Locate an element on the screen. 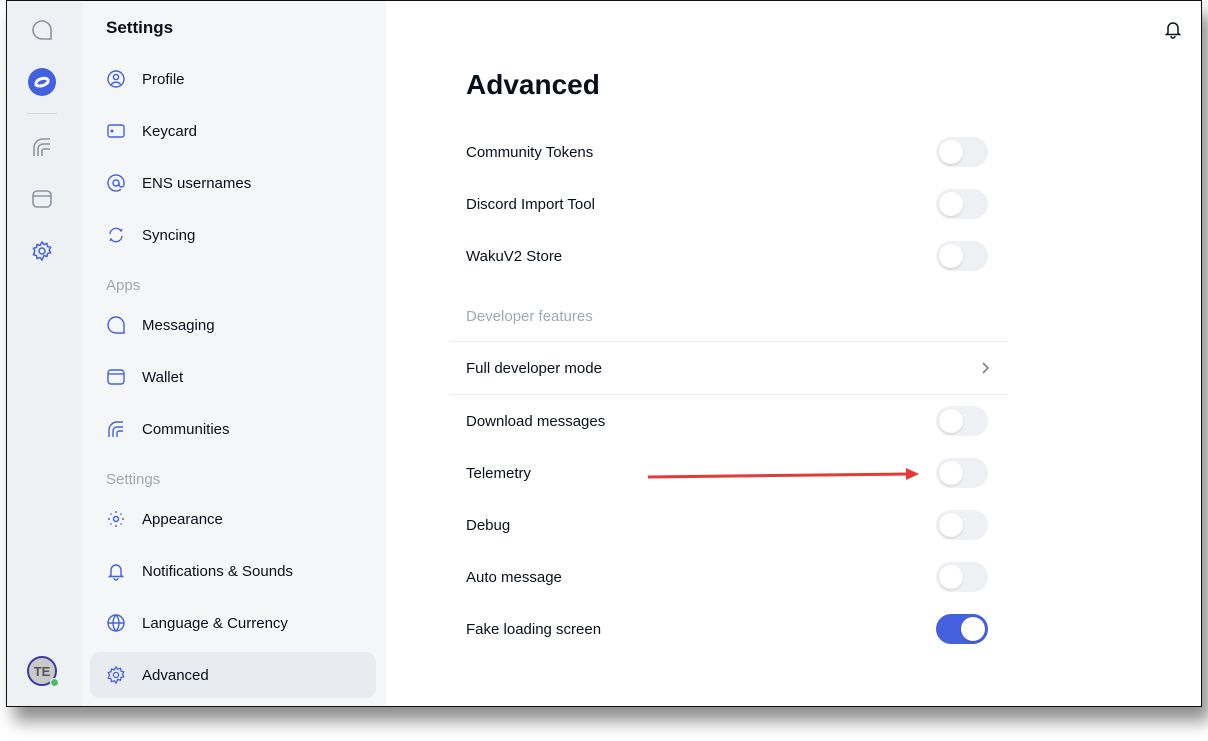  full-developer-mode-row: Full developer mode is located at coordinates (729, 368).